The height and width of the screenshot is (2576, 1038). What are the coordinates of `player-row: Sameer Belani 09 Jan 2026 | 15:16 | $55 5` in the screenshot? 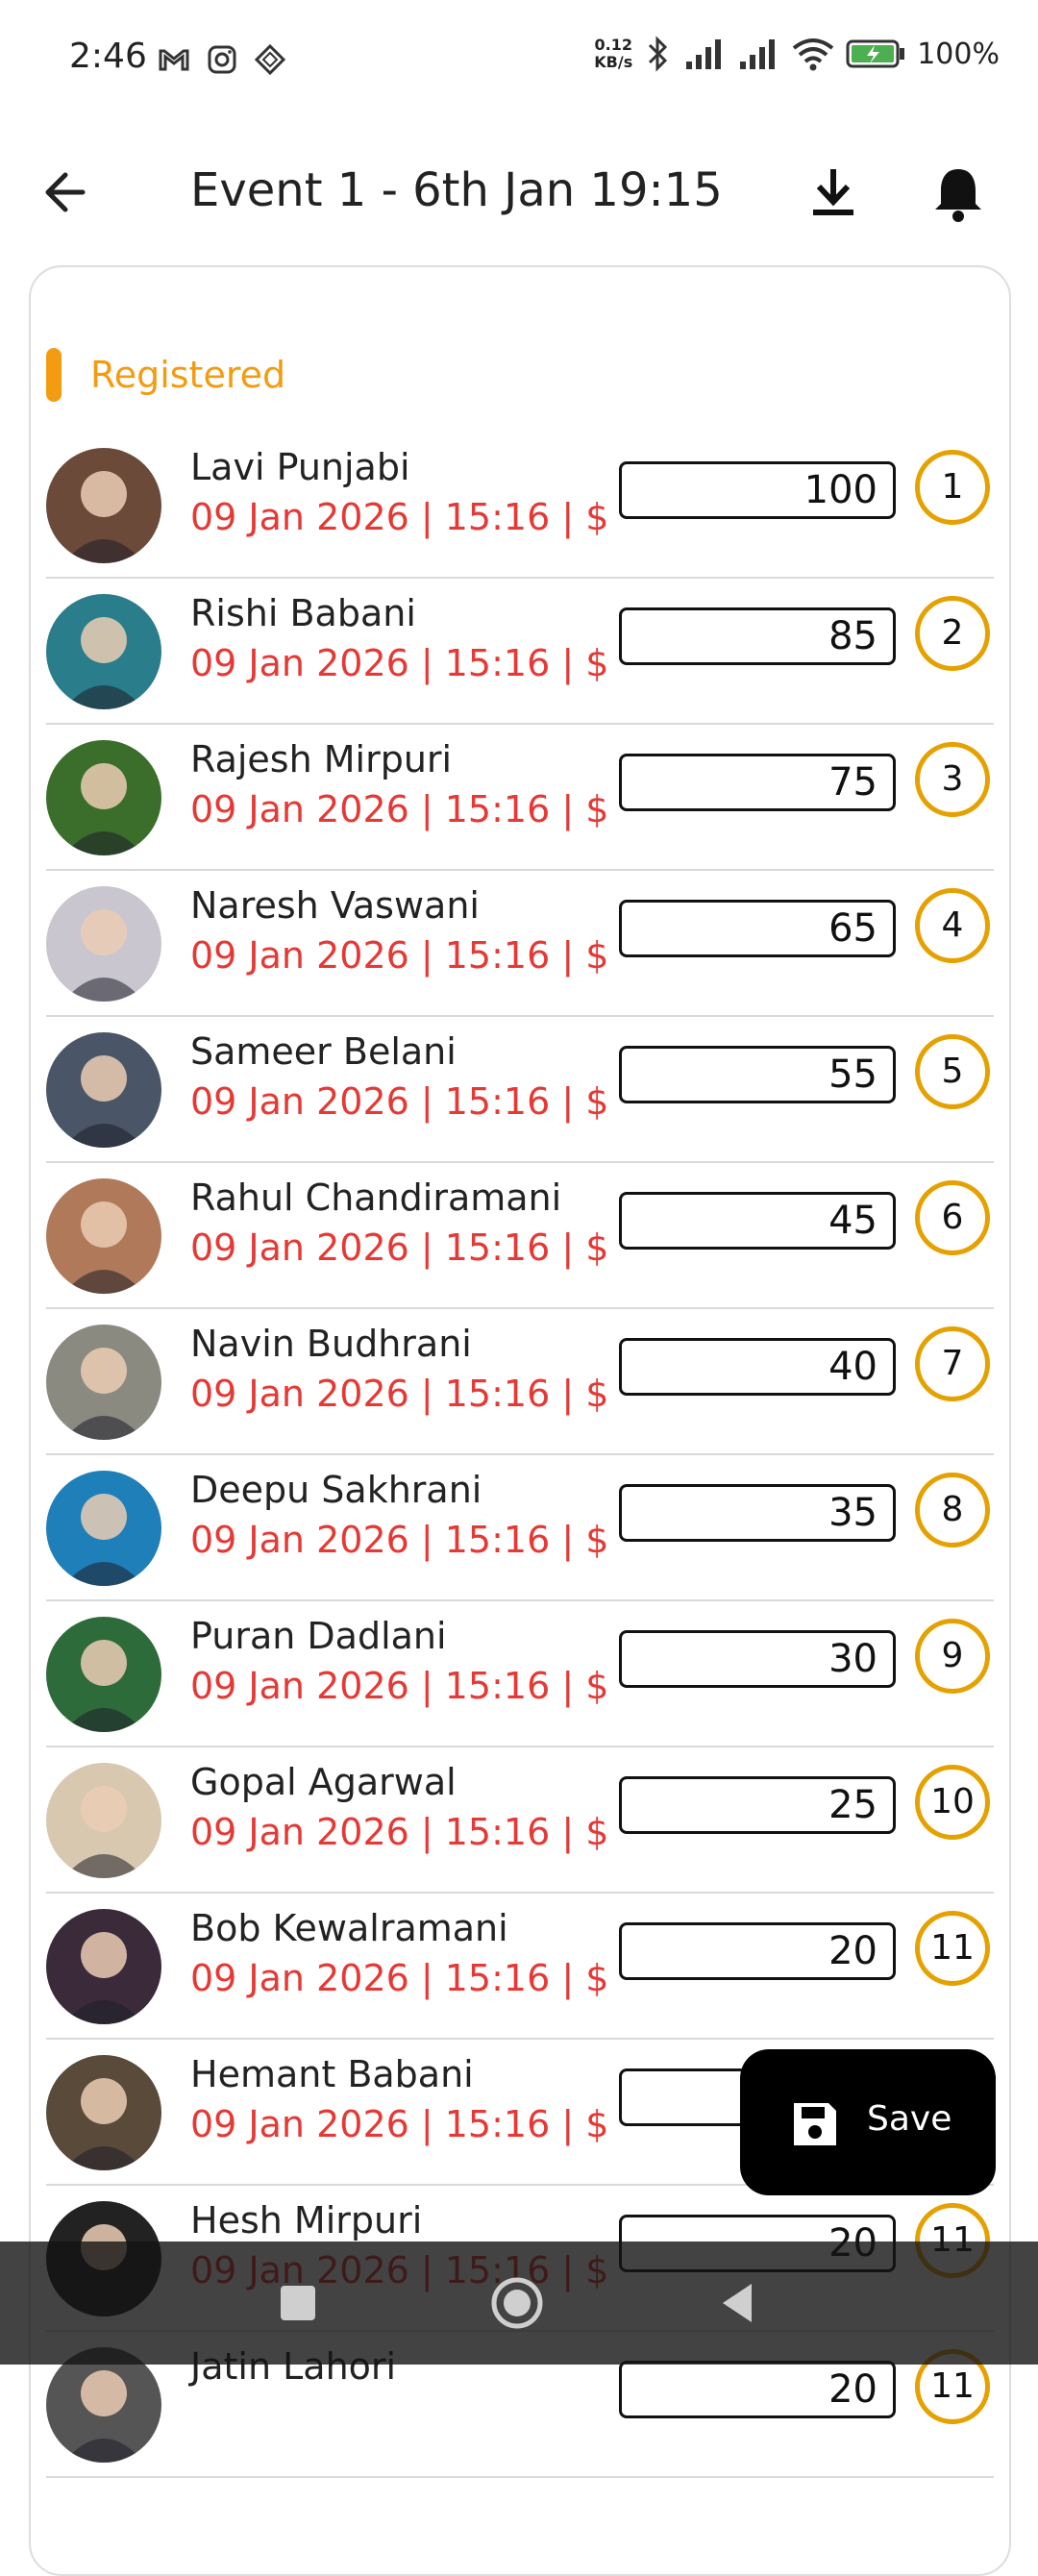 It's located at (520, 1090).